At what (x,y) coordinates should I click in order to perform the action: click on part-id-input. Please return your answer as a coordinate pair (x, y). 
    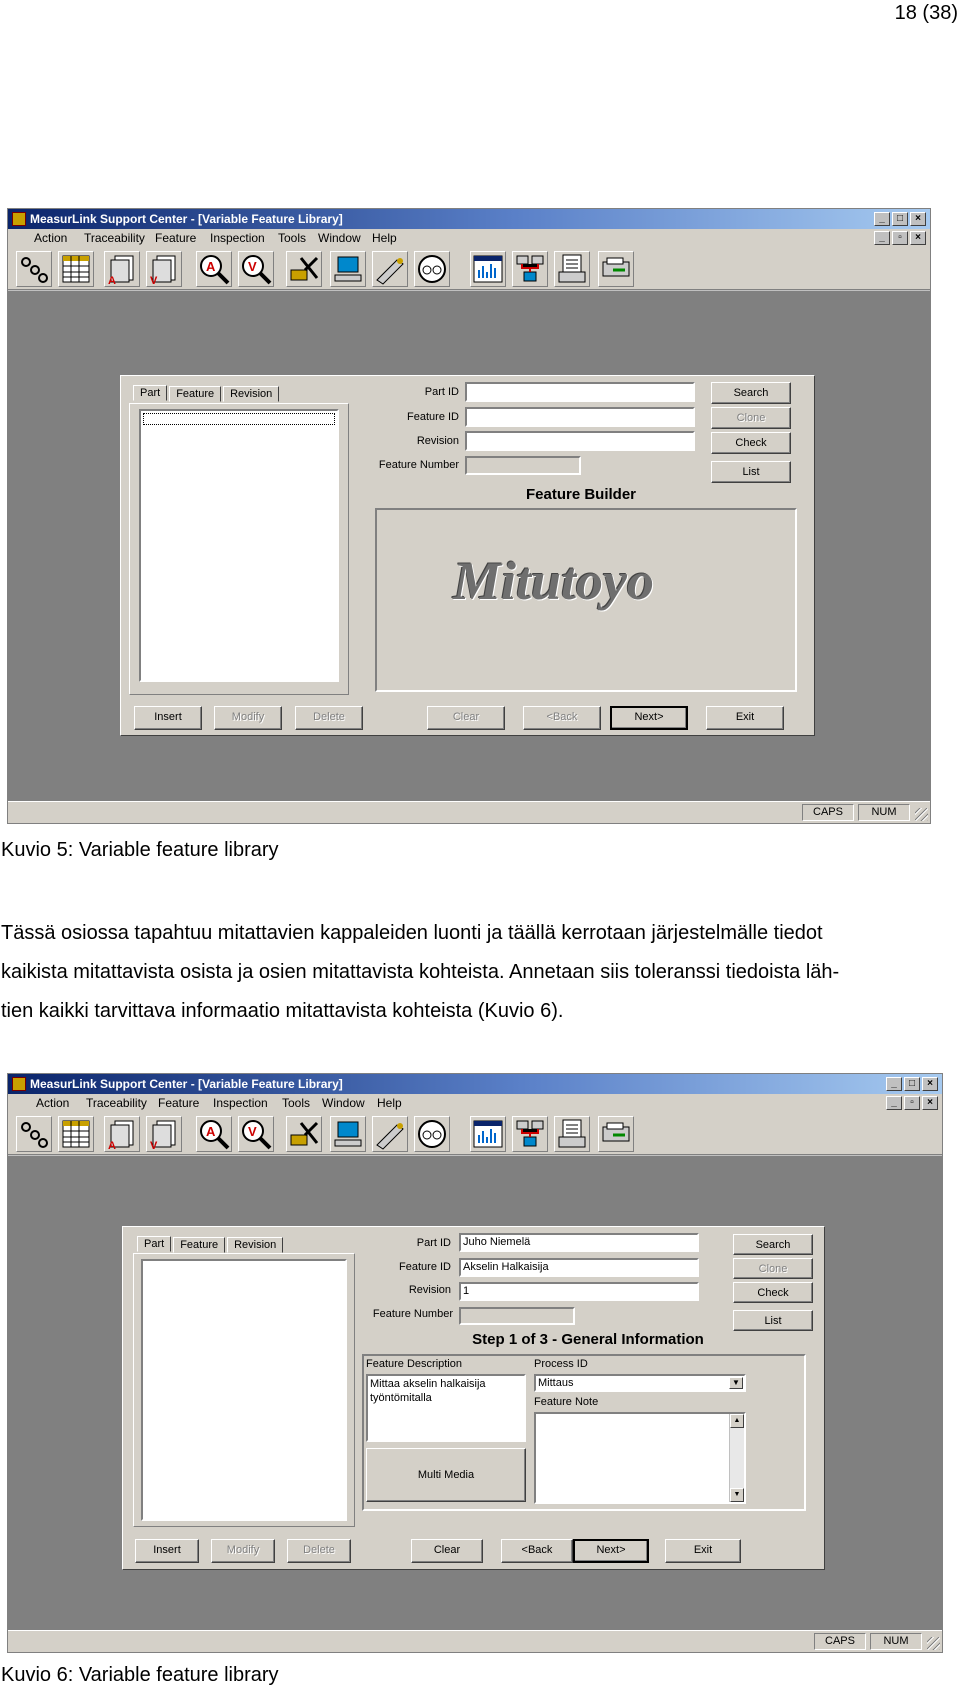
    Looking at the image, I should click on (580, 392).